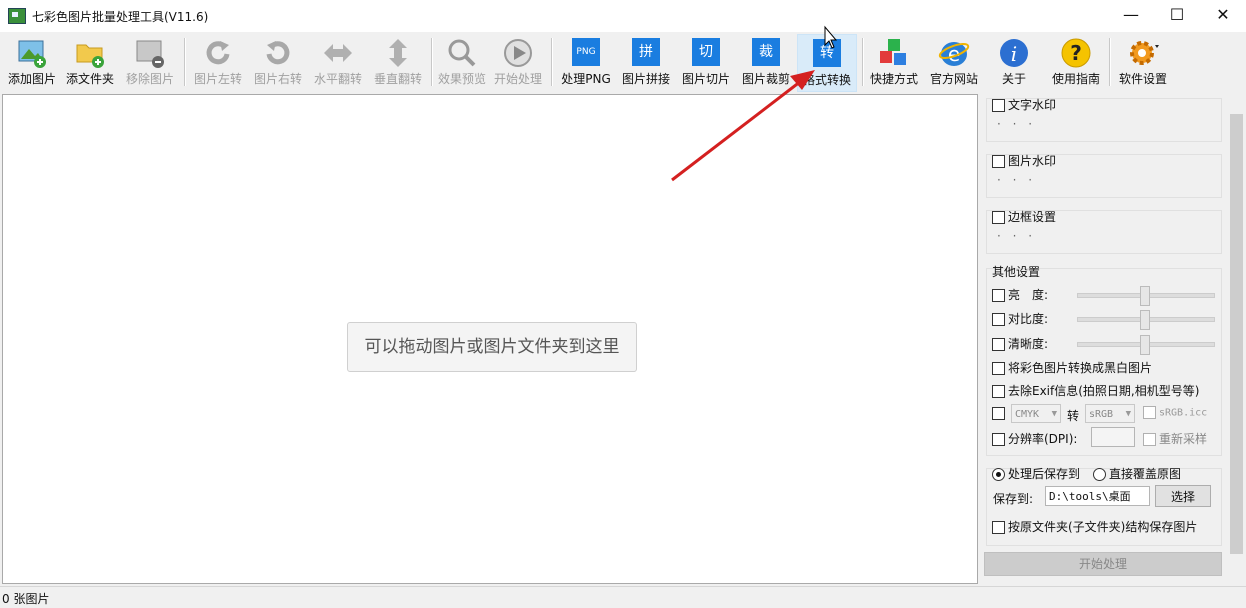 The width and height of the screenshot is (1246, 608). Describe the element at coordinates (1175, 412) in the screenshot. I see `icc-checkbox: sRGB.icc` at that location.